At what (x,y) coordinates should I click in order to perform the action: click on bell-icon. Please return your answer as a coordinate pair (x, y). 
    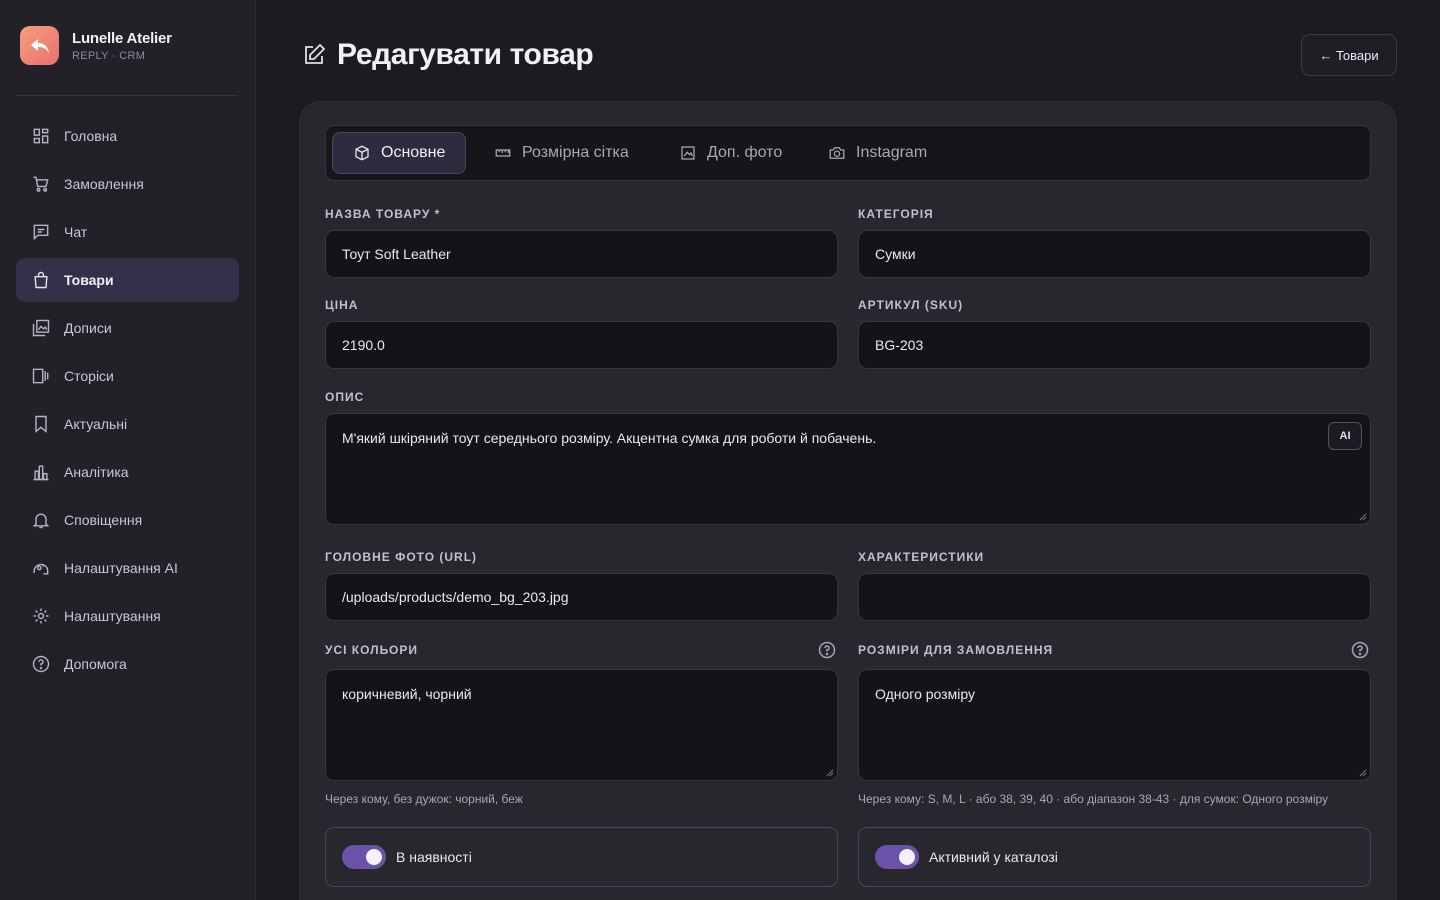
    Looking at the image, I should click on (41, 520).